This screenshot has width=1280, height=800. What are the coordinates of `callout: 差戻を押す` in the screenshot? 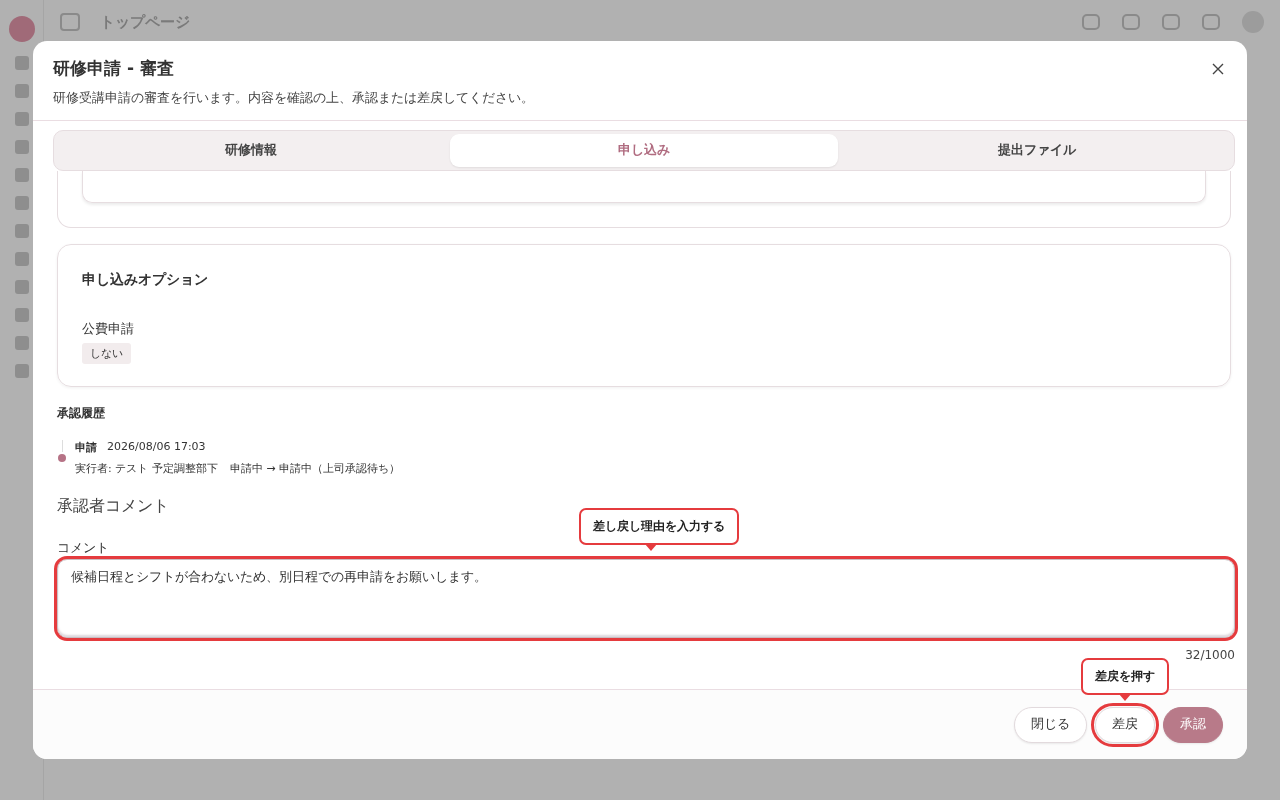 It's located at (1125, 676).